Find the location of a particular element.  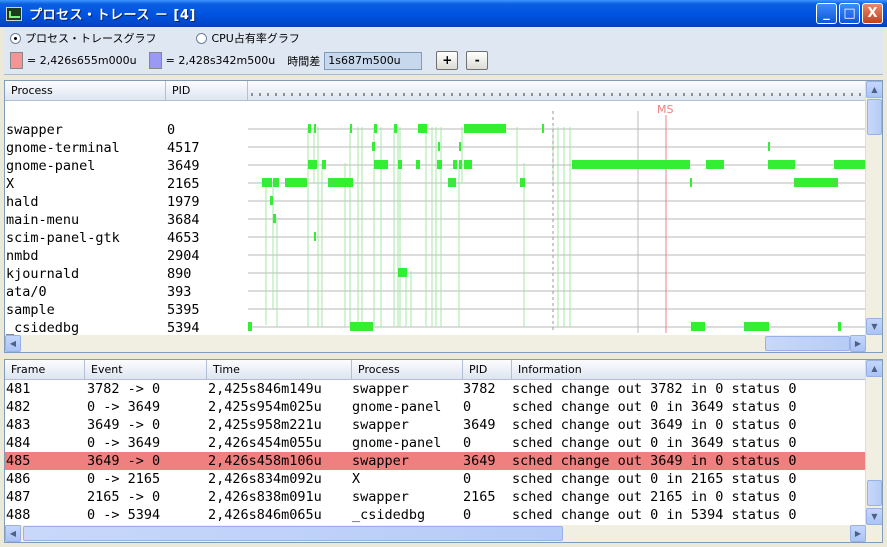

cell-time: 2,425s846m149u is located at coordinates (265, 389).